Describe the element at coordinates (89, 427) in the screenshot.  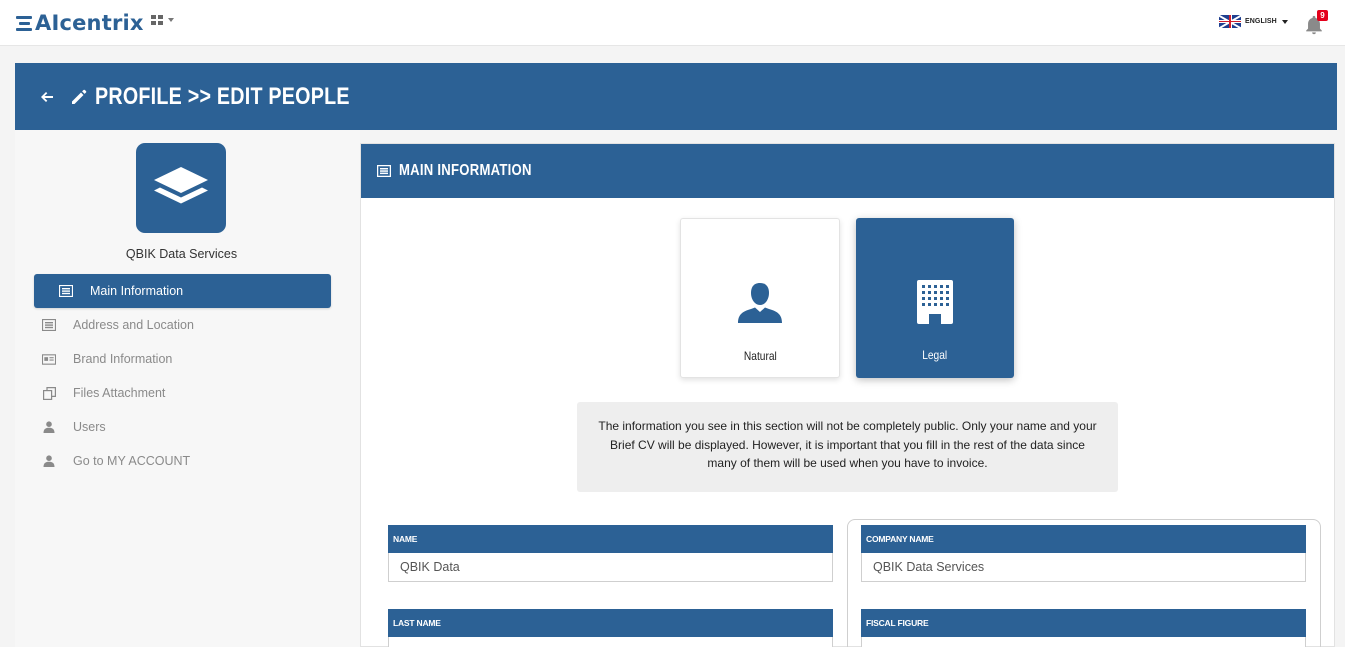
I see `sidebar-item-label: Users` at that location.